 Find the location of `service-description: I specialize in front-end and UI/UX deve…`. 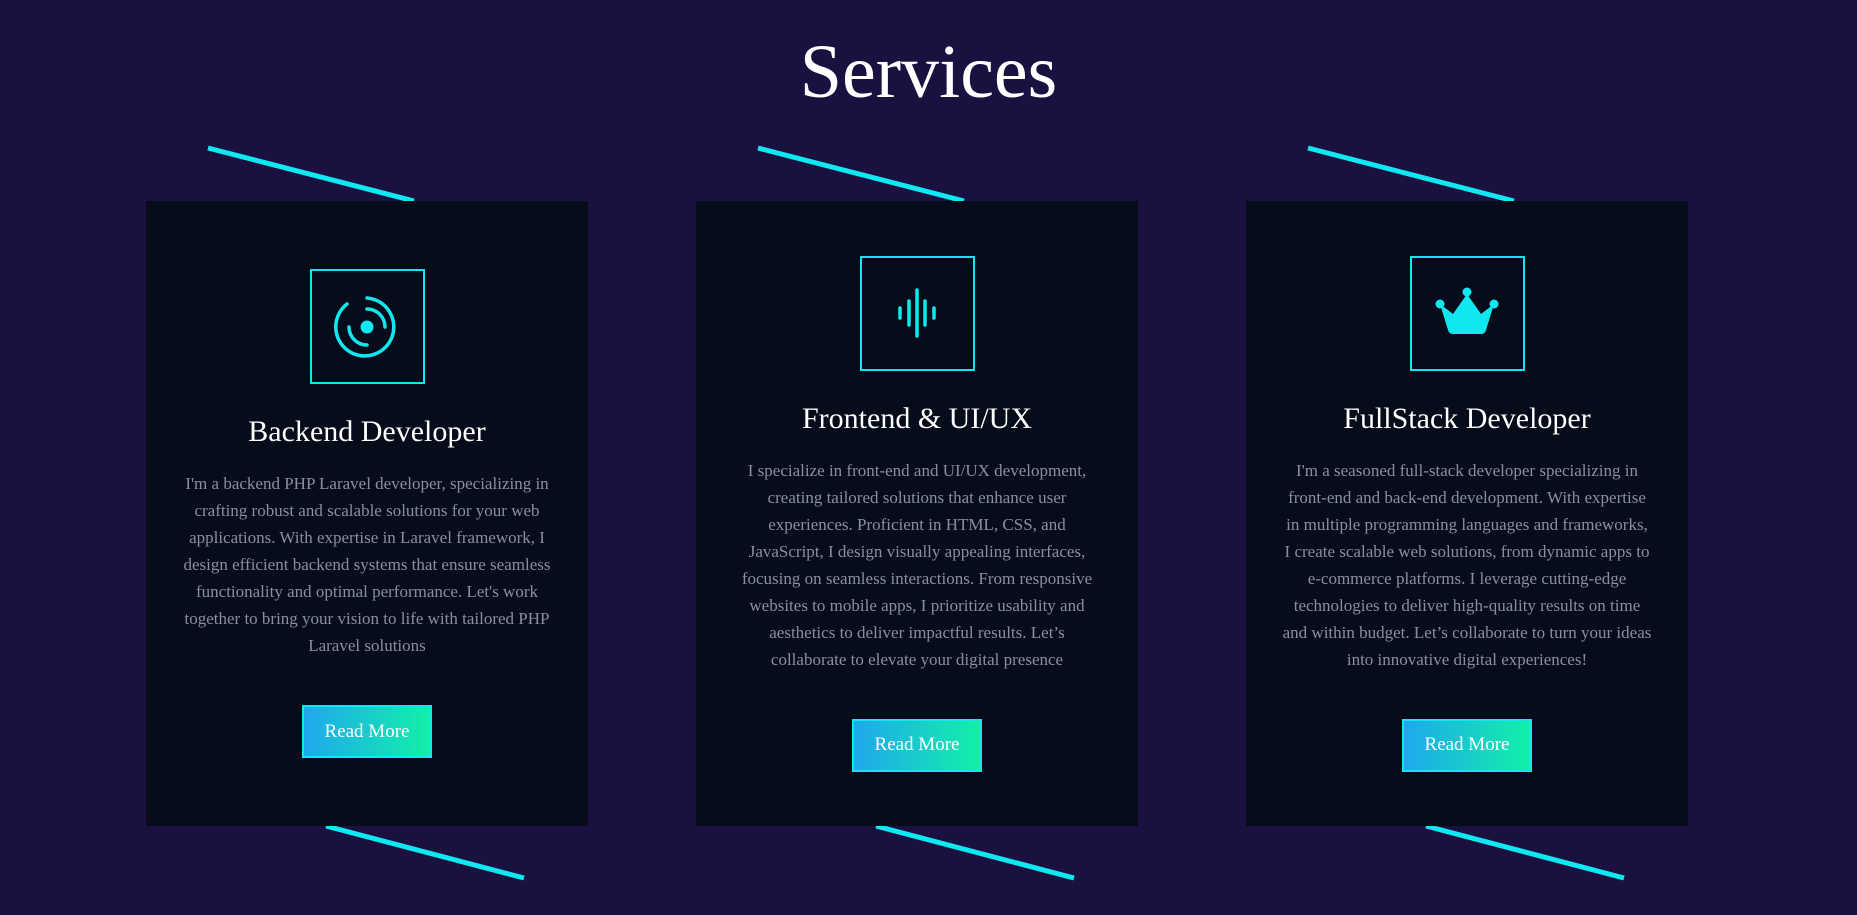

service-description: I specialize in front-end and UI/UX deve… is located at coordinates (917, 564).